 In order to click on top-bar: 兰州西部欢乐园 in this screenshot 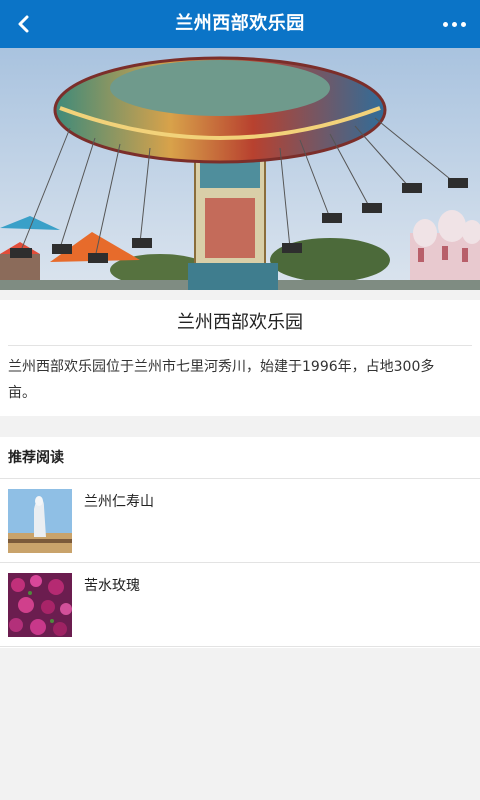, I will do `click(240, 24)`.